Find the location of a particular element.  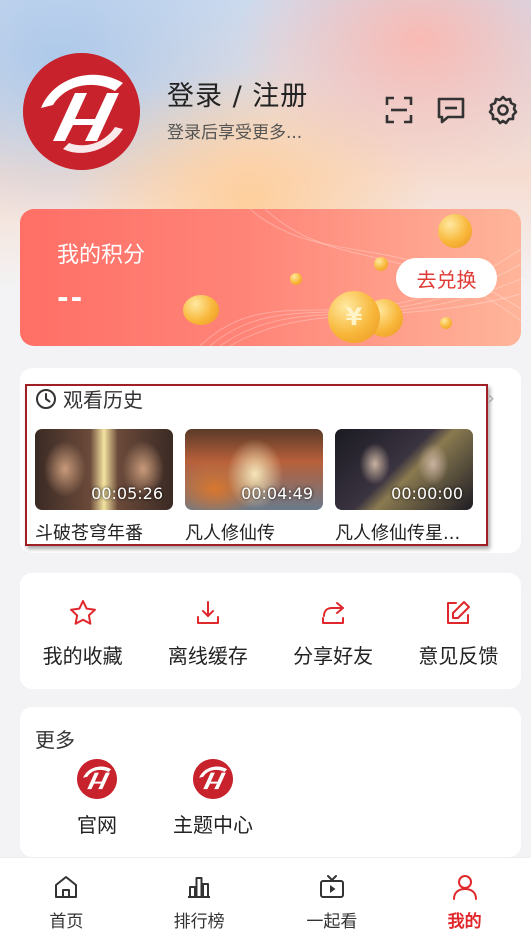

video-thumbnail: 00:05:26 is located at coordinates (104, 469).